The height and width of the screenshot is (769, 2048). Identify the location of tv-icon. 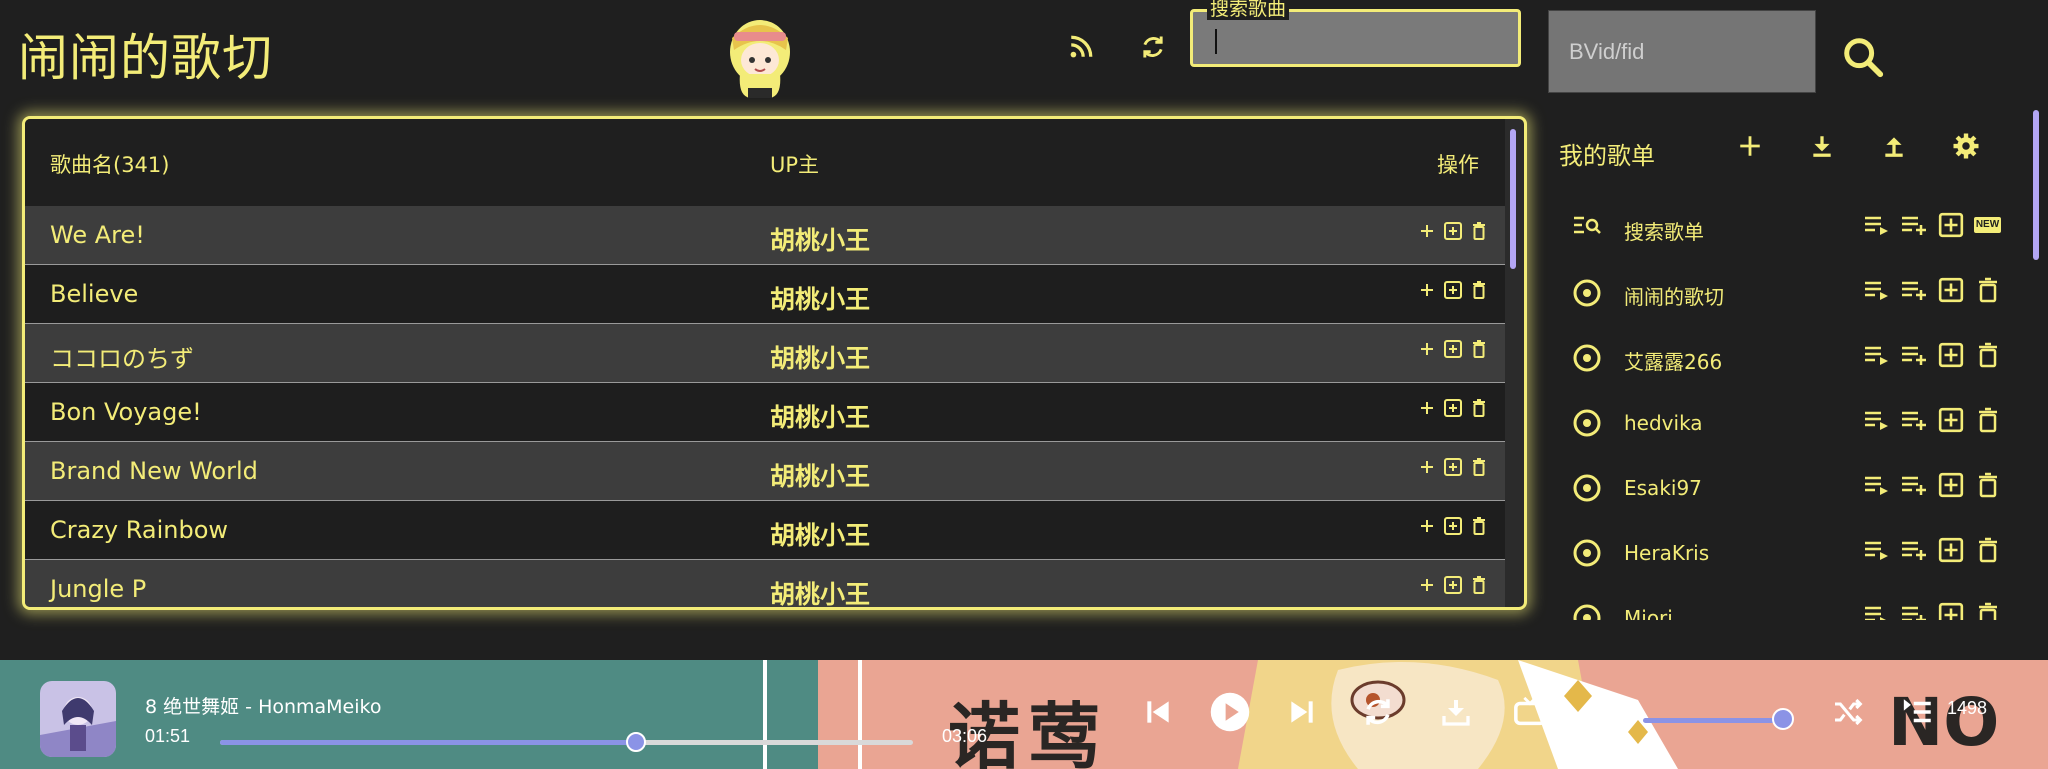
(1530, 712).